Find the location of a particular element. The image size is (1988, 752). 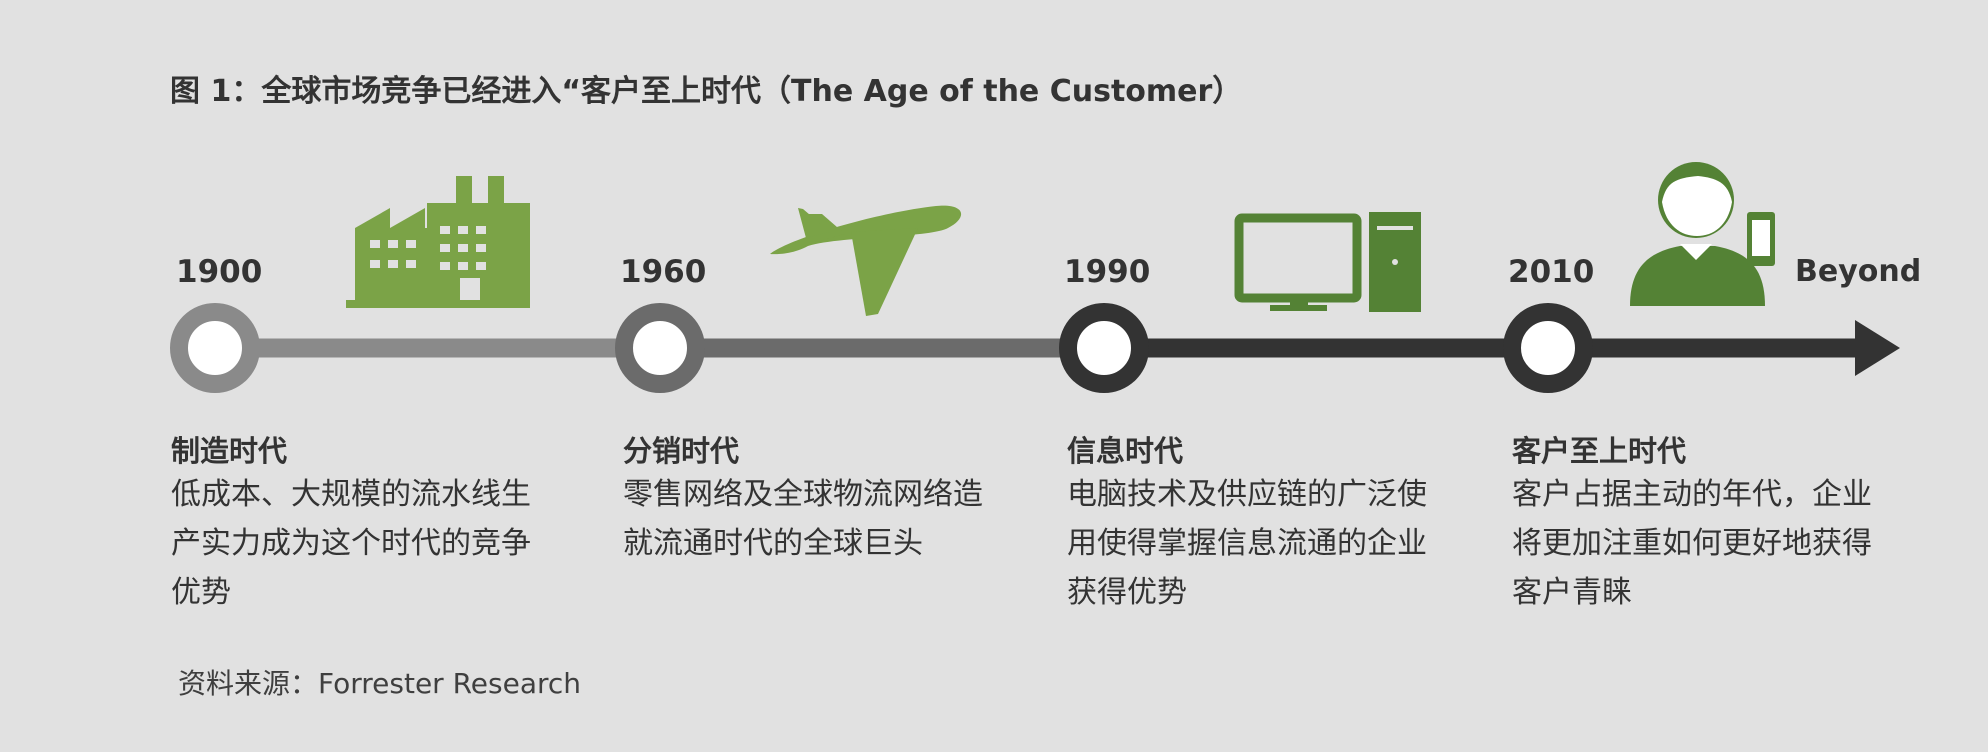

era-desc-information: 电脑技术及供应链的广泛使用使得掌握信息流通的企业获得优势 is located at coordinates (1247, 543).